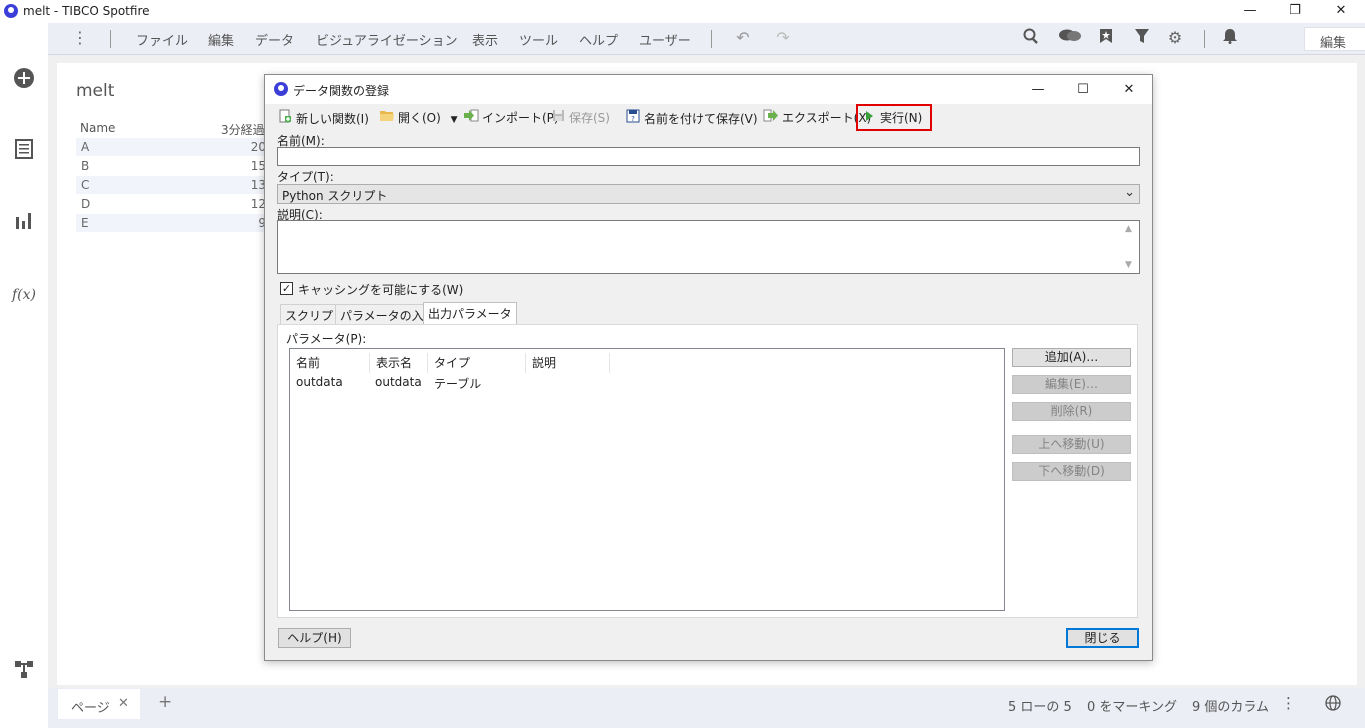 This screenshot has height=728, width=1365. What do you see at coordinates (398, 382) in the screenshot?
I see `param-cell-display-name: outdata` at bounding box center [398, 382].